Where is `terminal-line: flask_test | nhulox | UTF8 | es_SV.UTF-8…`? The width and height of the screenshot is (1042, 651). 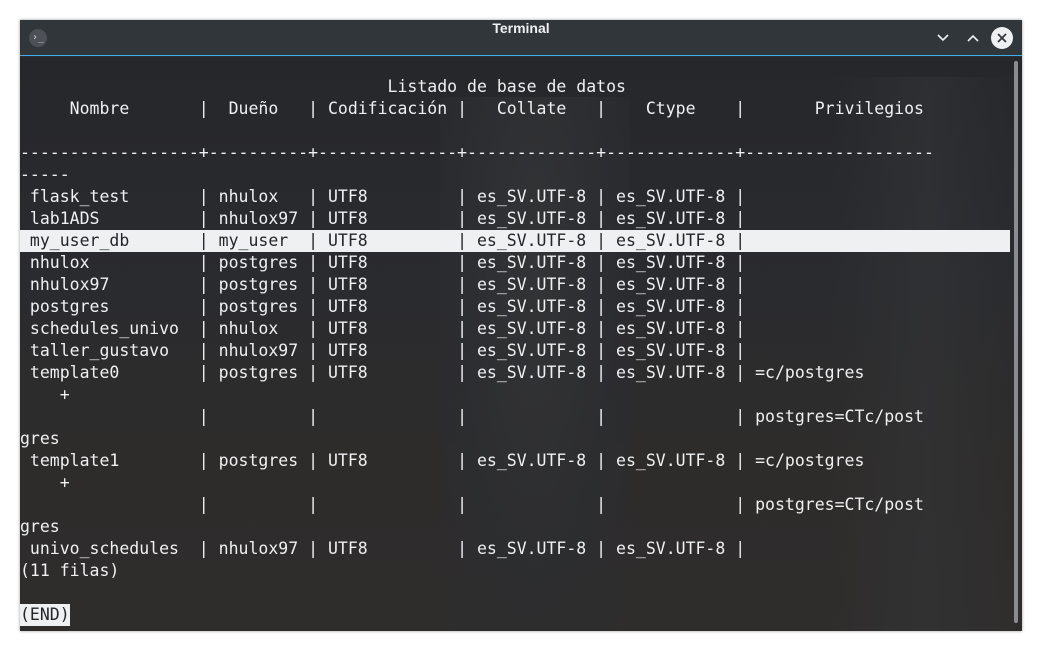
terminal-line: flask_test | nhulox | UTF8 | es_SV.UTF-8… is located at coordinates (383, 196).